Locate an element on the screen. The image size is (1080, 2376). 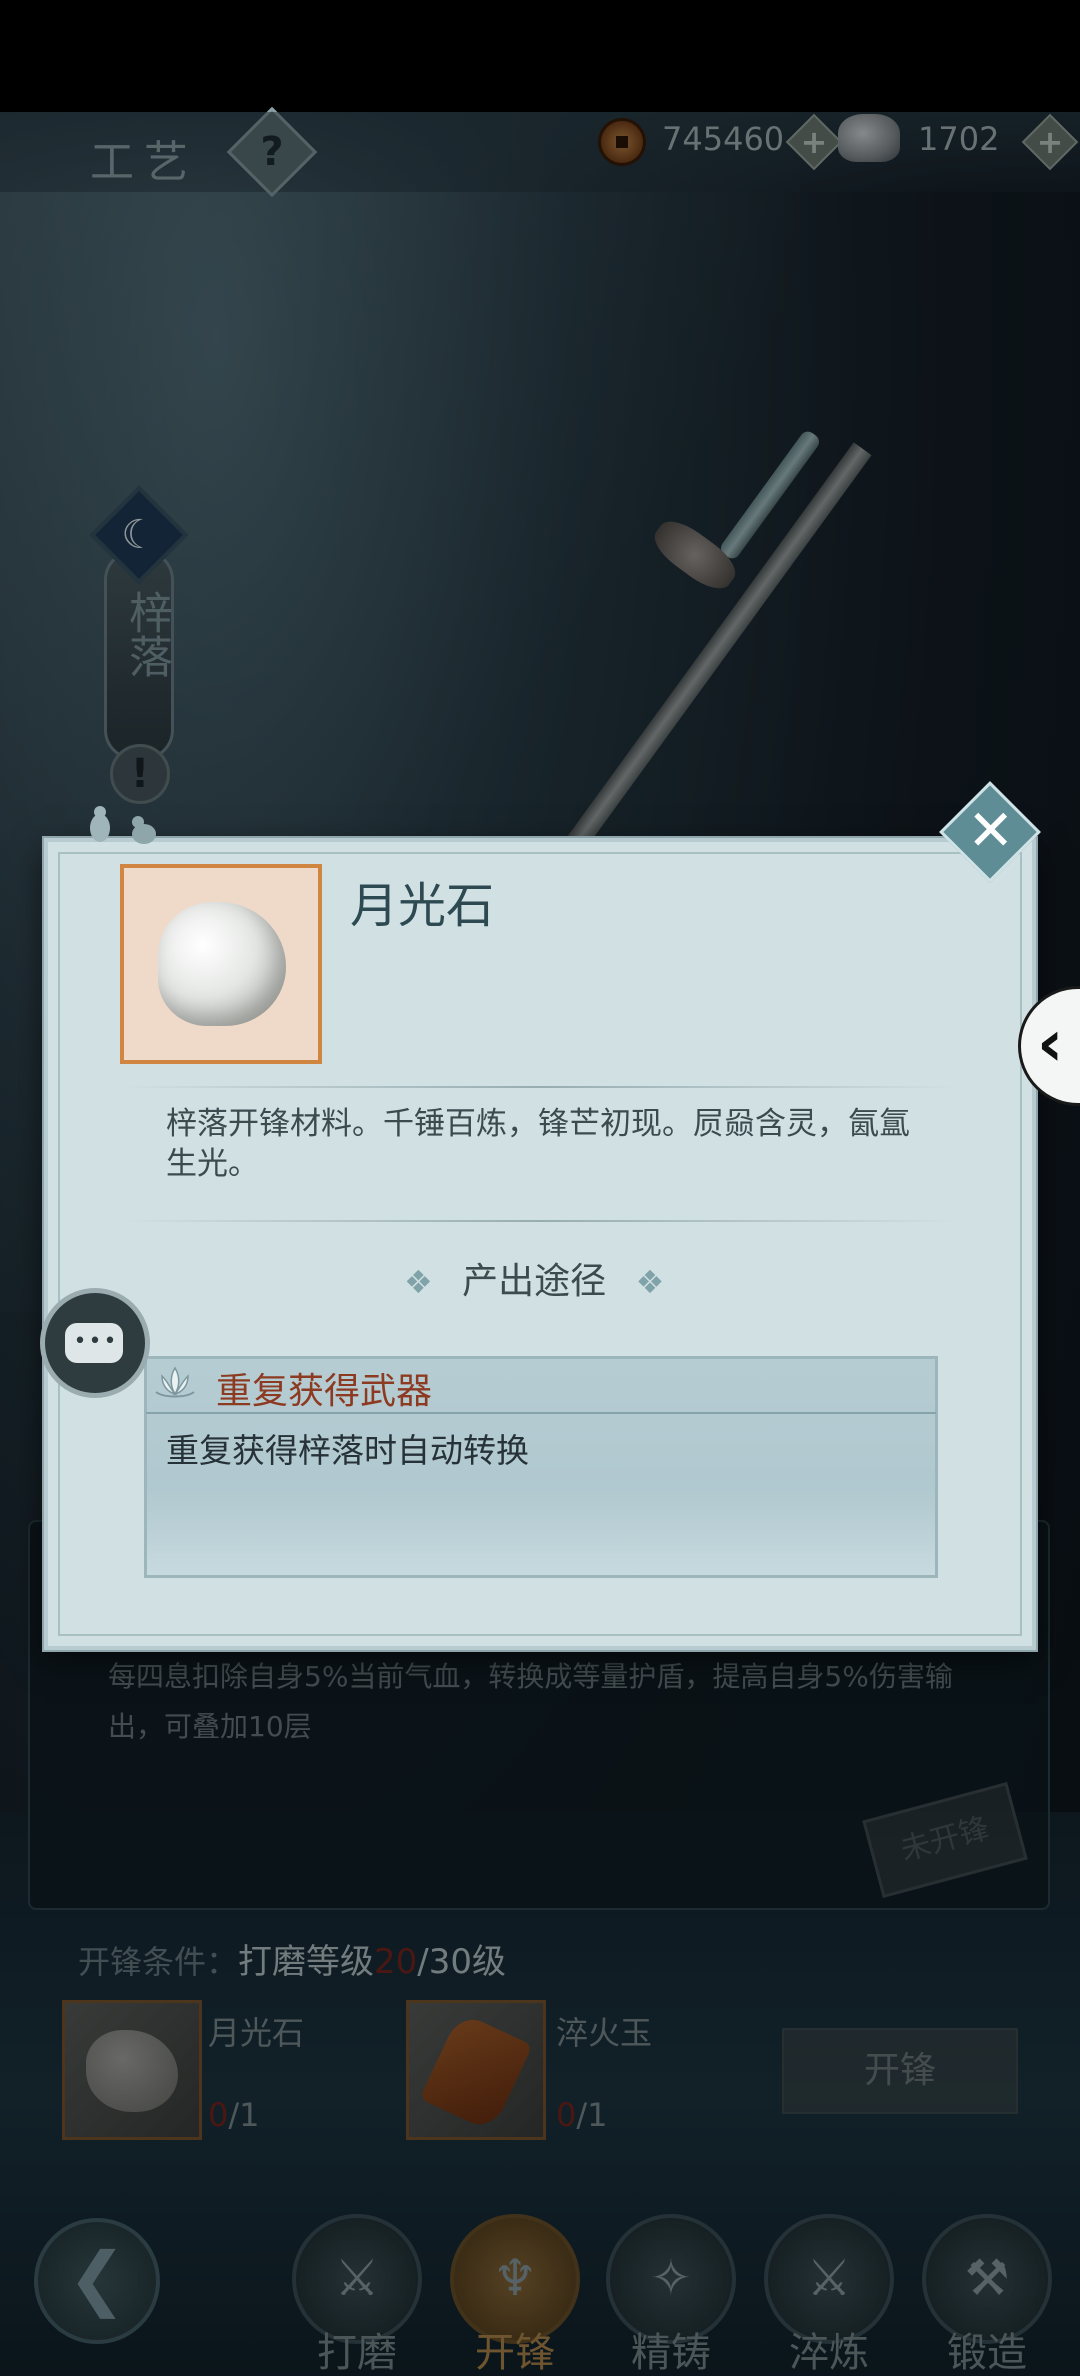
source-card-description: 重复获得梓落时自动转换 is located at coordinates (347, 1450).